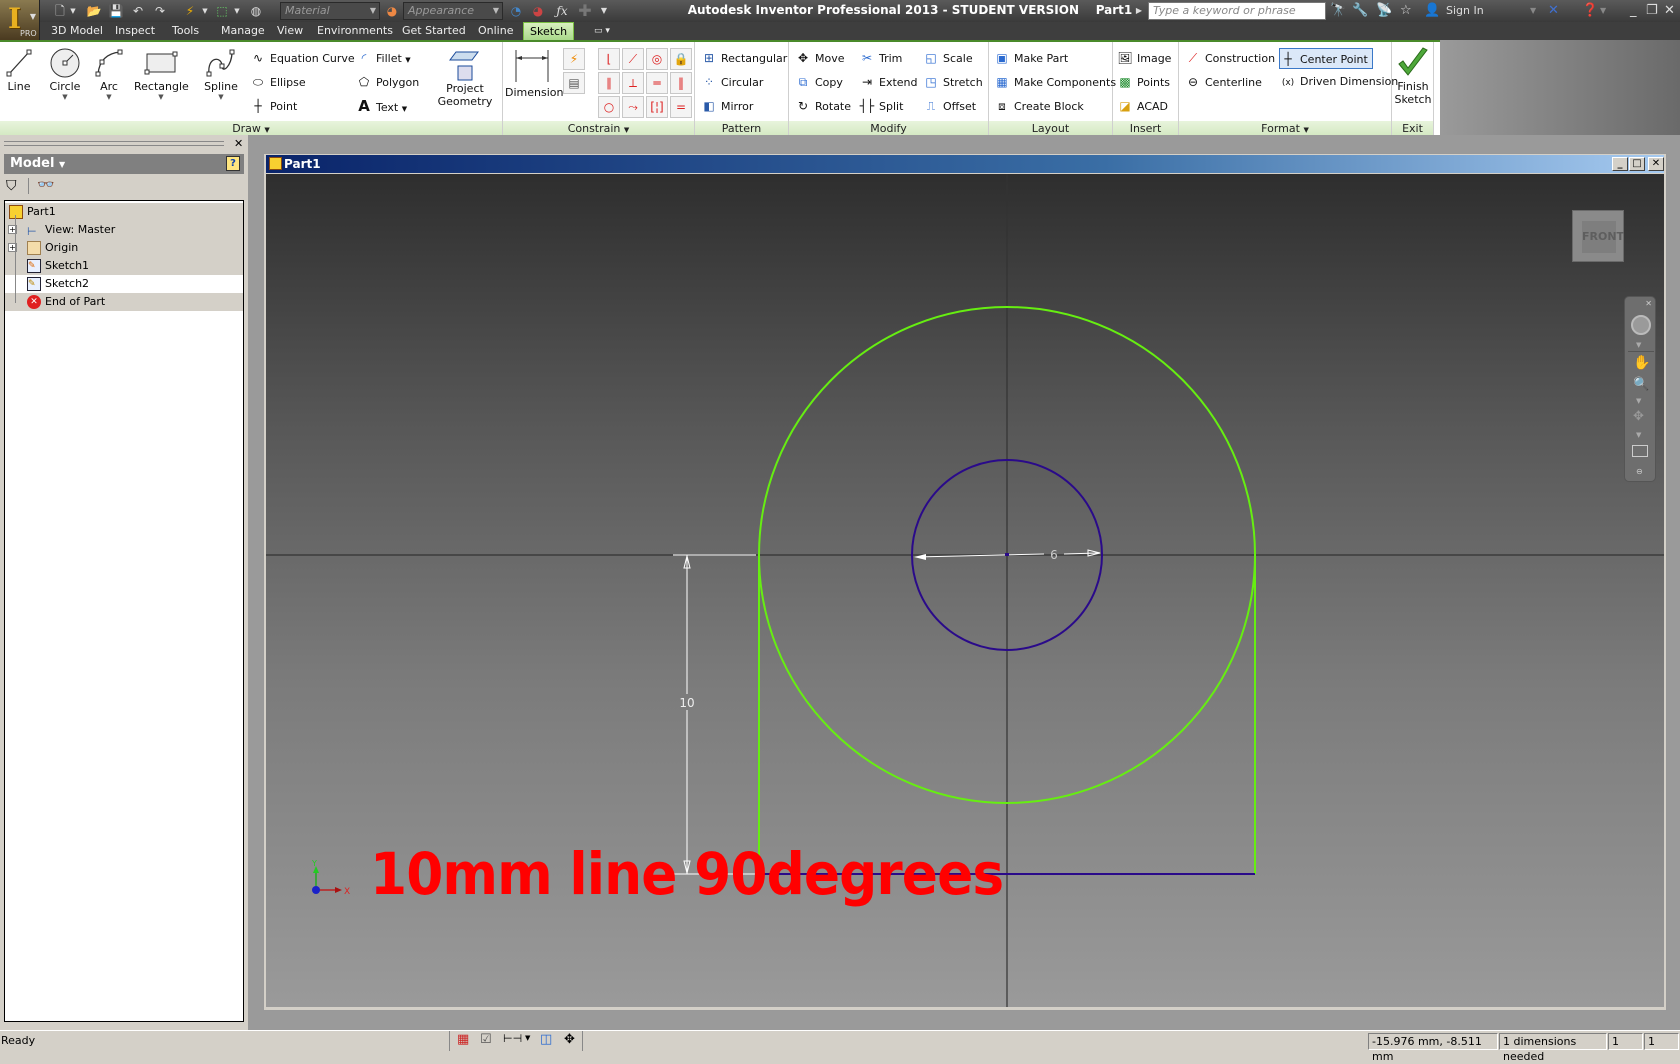 Image resolution: width=1680 pixels, height=1064 pixels. What do you see at coordinates (1406, 11) in the screenshot?
I see `favorites-star-icon: ☆` at bounding box center [1406, 11].